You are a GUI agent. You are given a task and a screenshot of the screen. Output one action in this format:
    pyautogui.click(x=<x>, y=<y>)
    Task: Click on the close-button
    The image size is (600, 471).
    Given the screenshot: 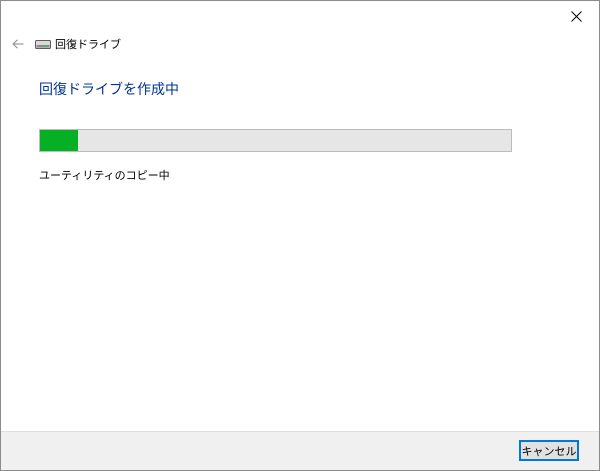 What is the action you would take?
    pyautogui.click(x=576, y=16)
    